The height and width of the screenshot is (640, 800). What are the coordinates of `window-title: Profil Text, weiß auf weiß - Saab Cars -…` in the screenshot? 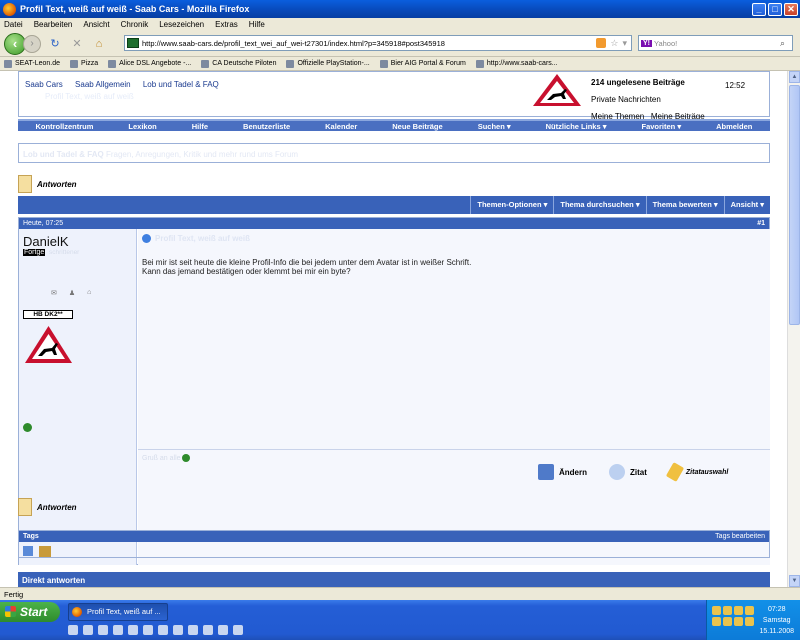 It's located at (135, 9).